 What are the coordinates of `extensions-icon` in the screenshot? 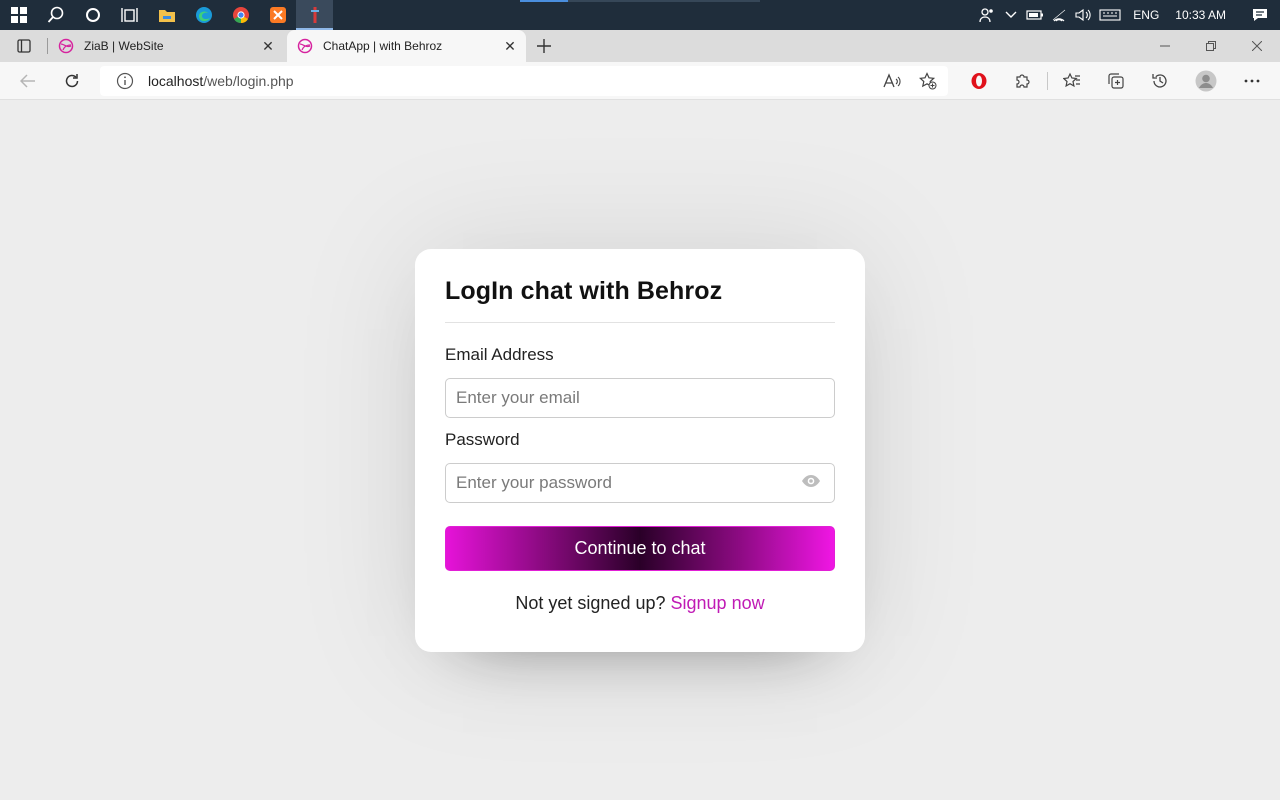 It's located at (1023, 81).